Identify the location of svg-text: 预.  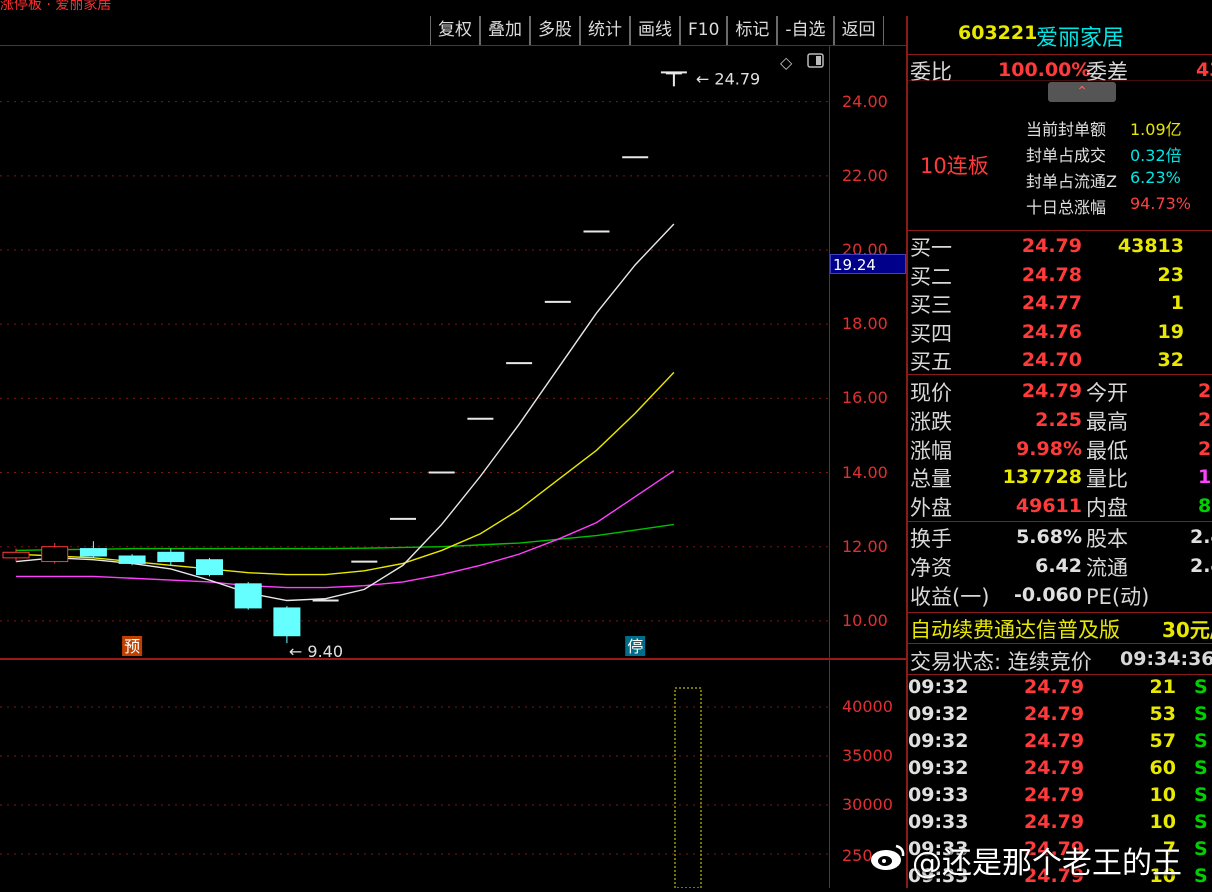
(132, 646).